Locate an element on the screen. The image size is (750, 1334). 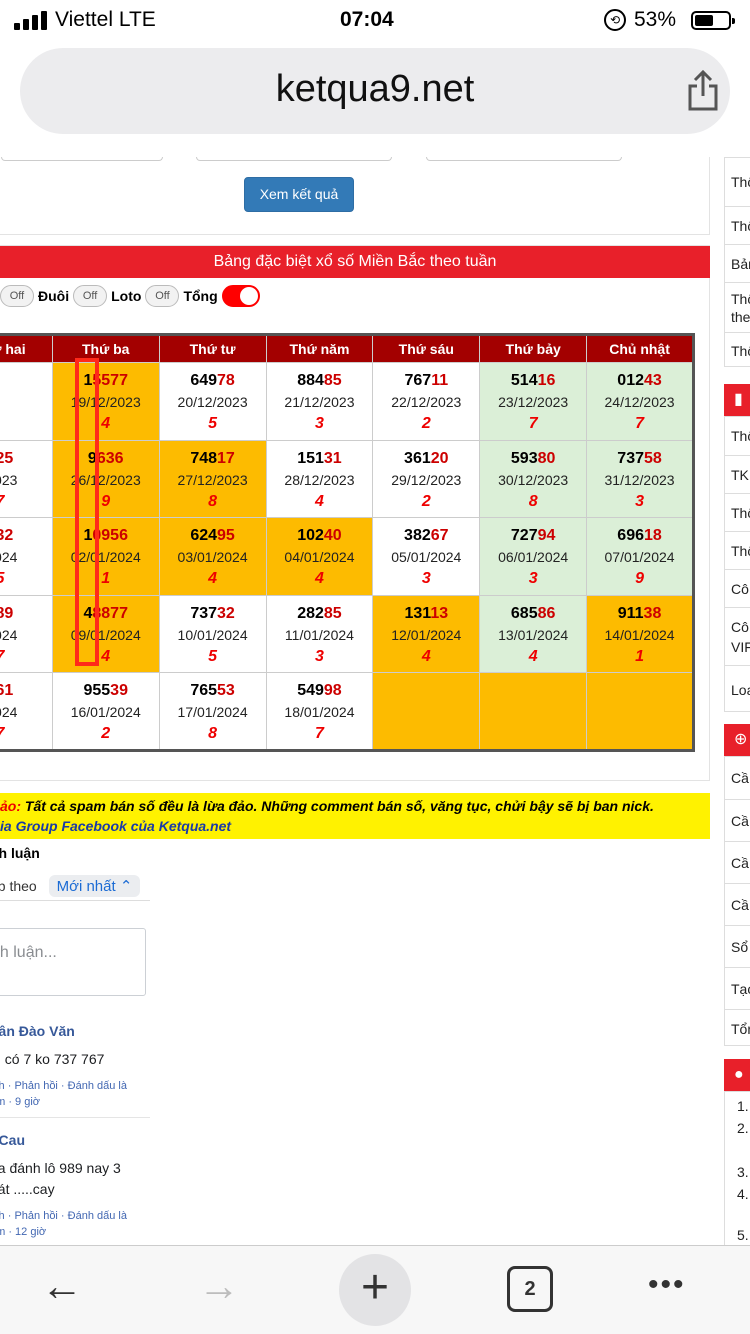
result-cell: 73732 10/01/2024 5 is located at coordinates (212, 633).